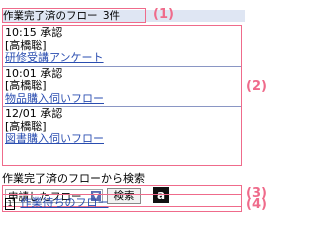 This screenshot has height=240, width=320. What do you see at coordinates (256, 204) in the screenshot?
I see `callout-4: (4)` at bounding box center [256, 204].